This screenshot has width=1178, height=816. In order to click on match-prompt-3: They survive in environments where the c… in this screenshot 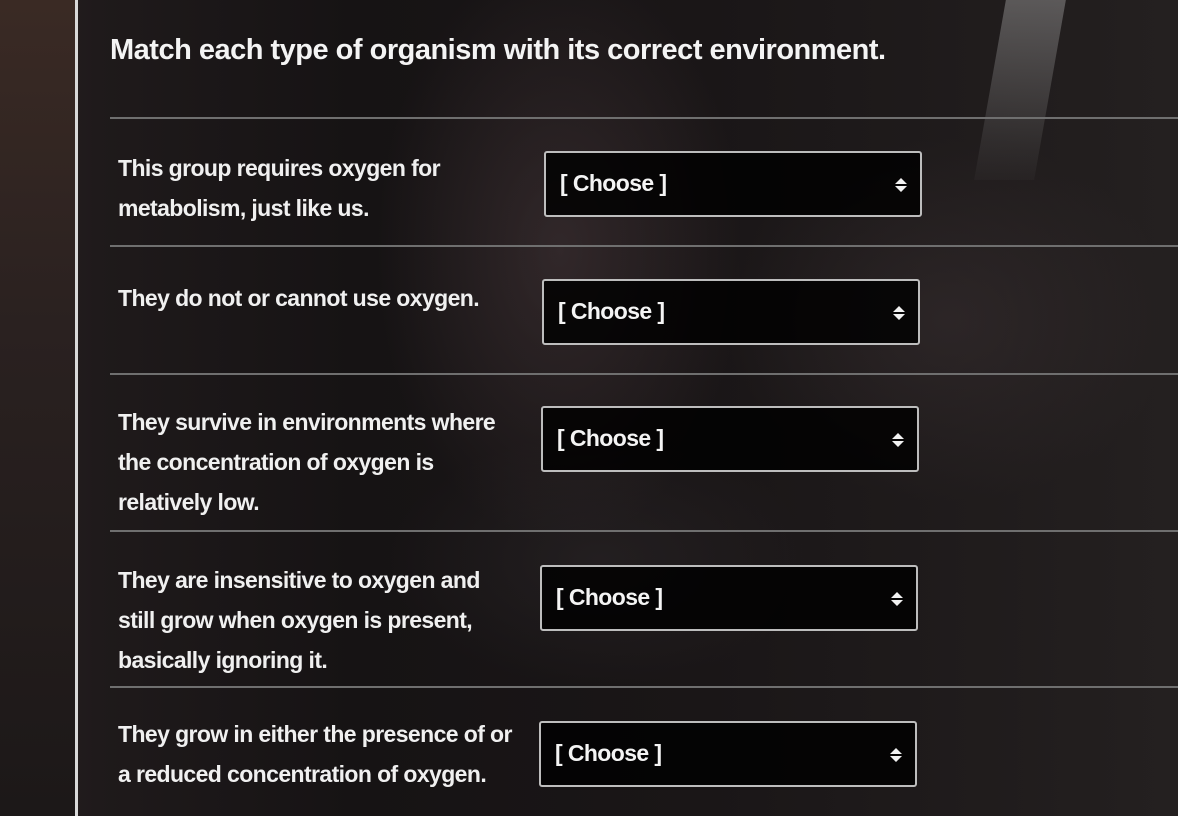, I will do `click(323, 462)`.